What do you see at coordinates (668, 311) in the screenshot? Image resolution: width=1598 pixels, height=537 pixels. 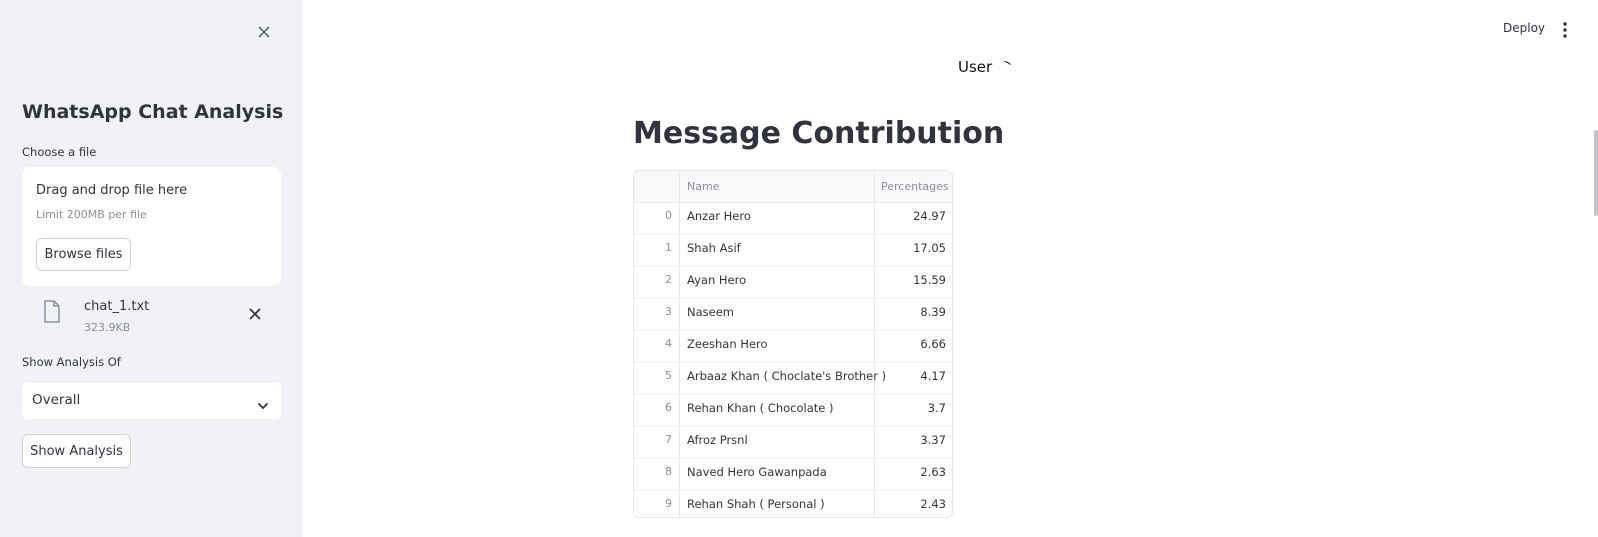 I see `row-index: 3` at bounding box center [668, 311].